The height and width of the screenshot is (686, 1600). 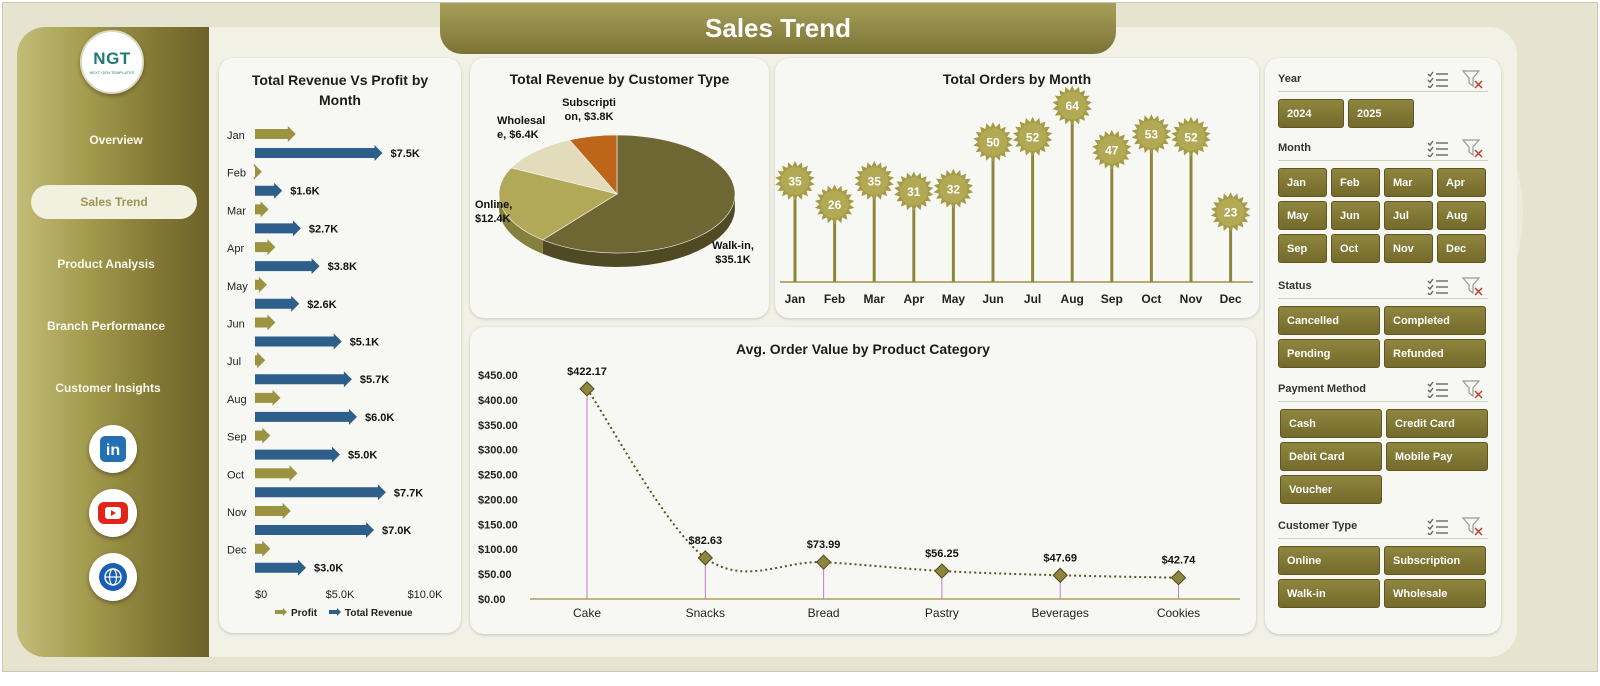 I want to click on month-tick-label: Sep, so click(x=237, y=438).